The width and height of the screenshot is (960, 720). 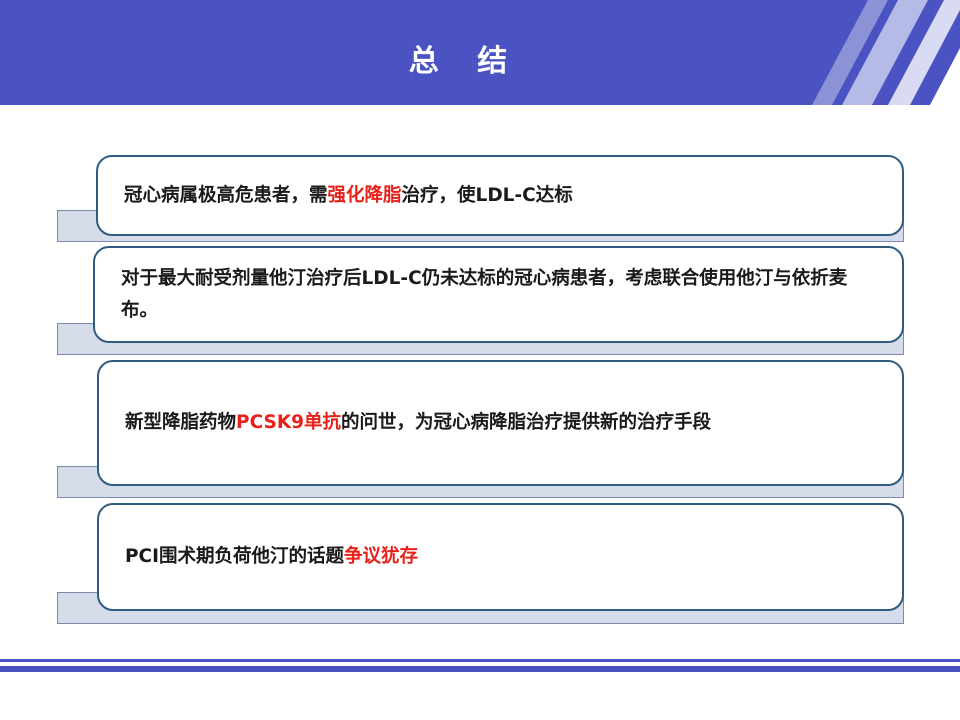 What do you see at coordinates (181, 422) in the screenshot?
I see `text-segment: 新型降脂药物` at bounding box center [181, 422].